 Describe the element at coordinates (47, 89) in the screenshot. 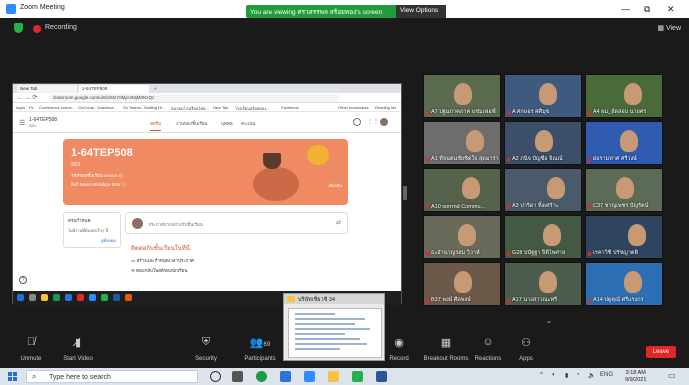

I see `browser-tab-new: New Tab` at that location.